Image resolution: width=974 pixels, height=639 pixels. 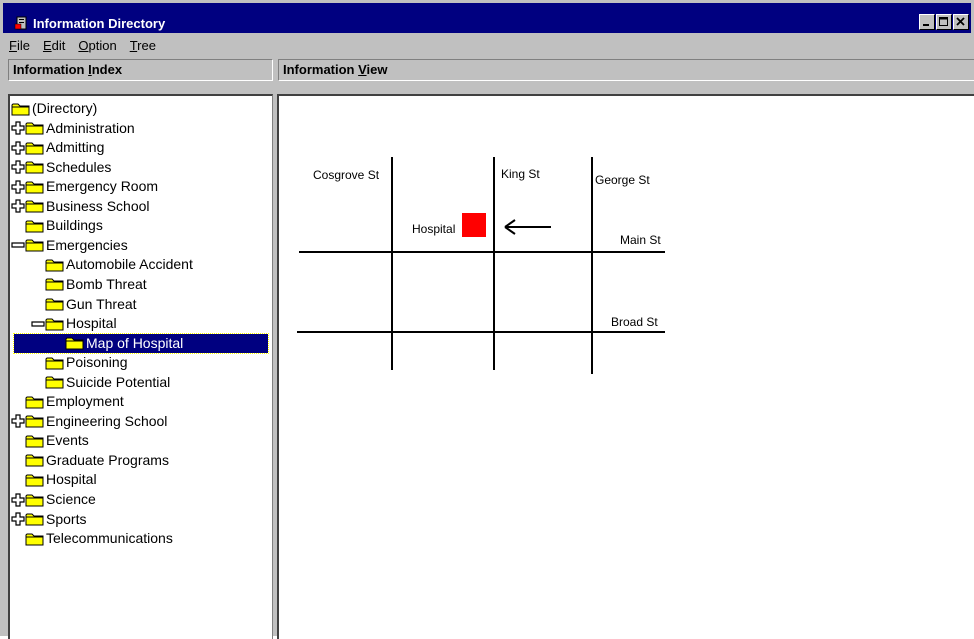 I want to click on tree-item-label: Science, so click(x=71, y=499).